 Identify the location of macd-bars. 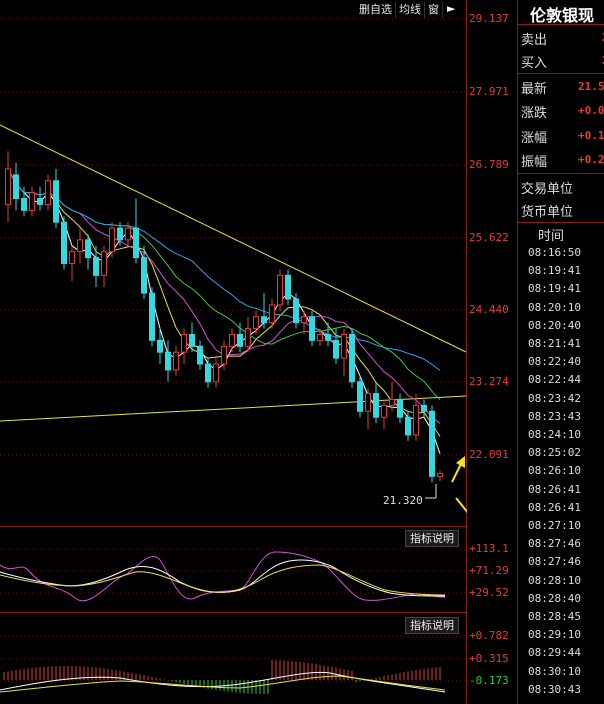
(222, 677).